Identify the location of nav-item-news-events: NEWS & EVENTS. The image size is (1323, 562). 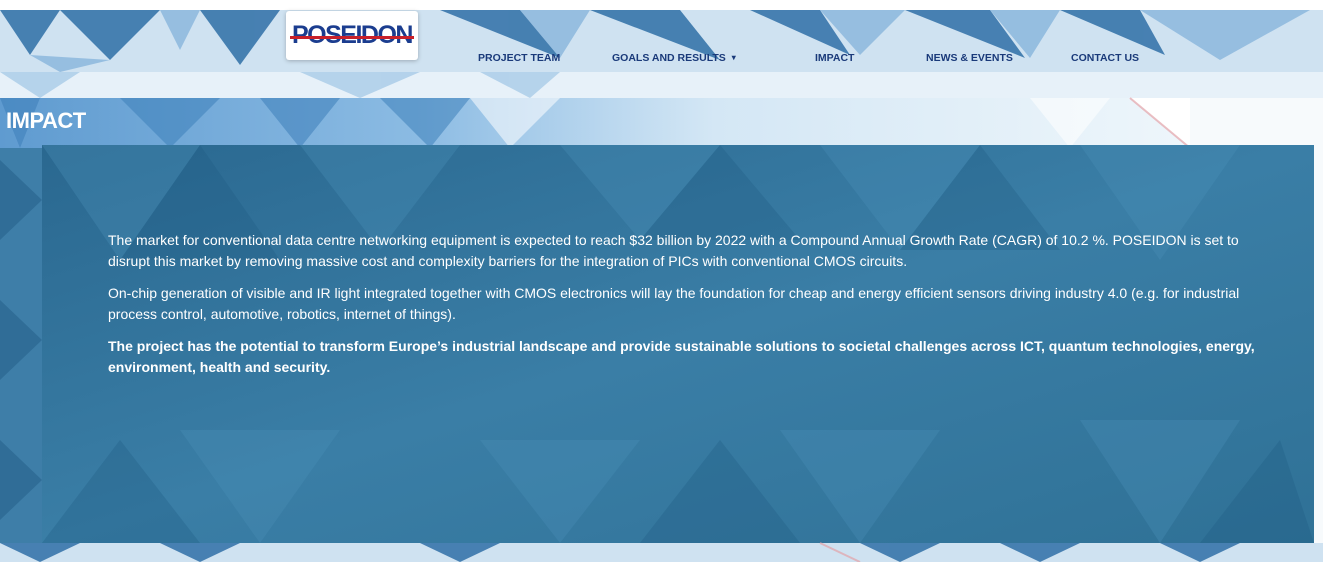
(969, 58).